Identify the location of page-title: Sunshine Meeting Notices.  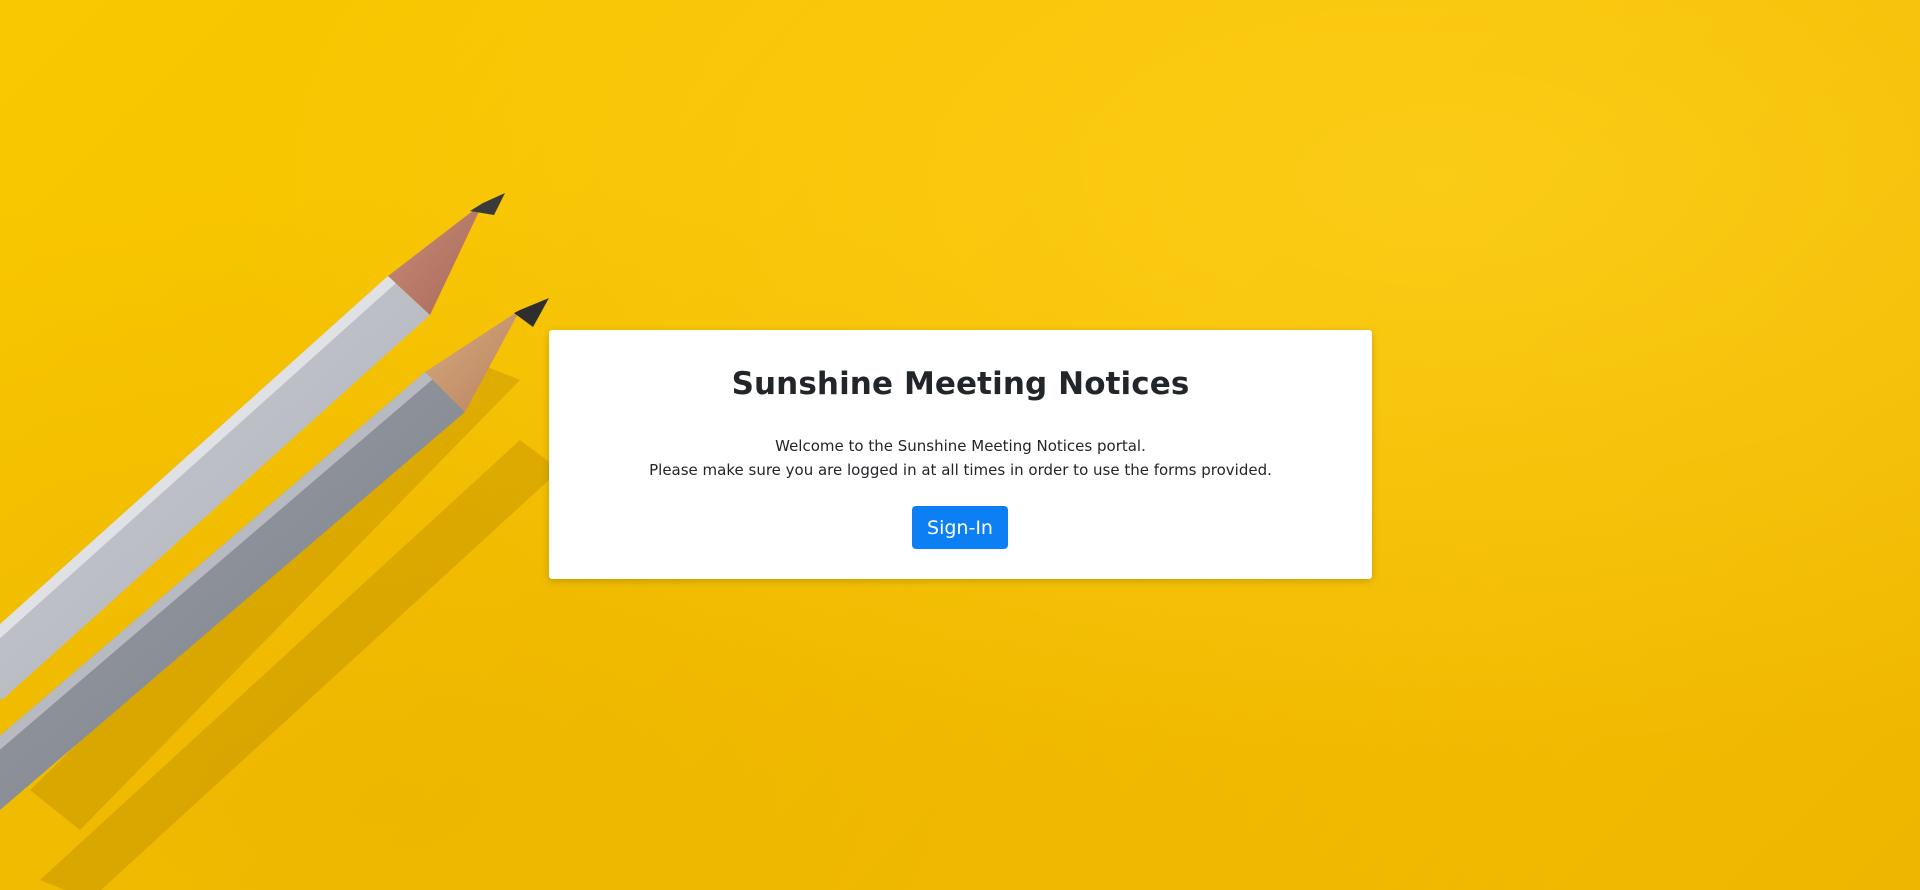
(960, 384).